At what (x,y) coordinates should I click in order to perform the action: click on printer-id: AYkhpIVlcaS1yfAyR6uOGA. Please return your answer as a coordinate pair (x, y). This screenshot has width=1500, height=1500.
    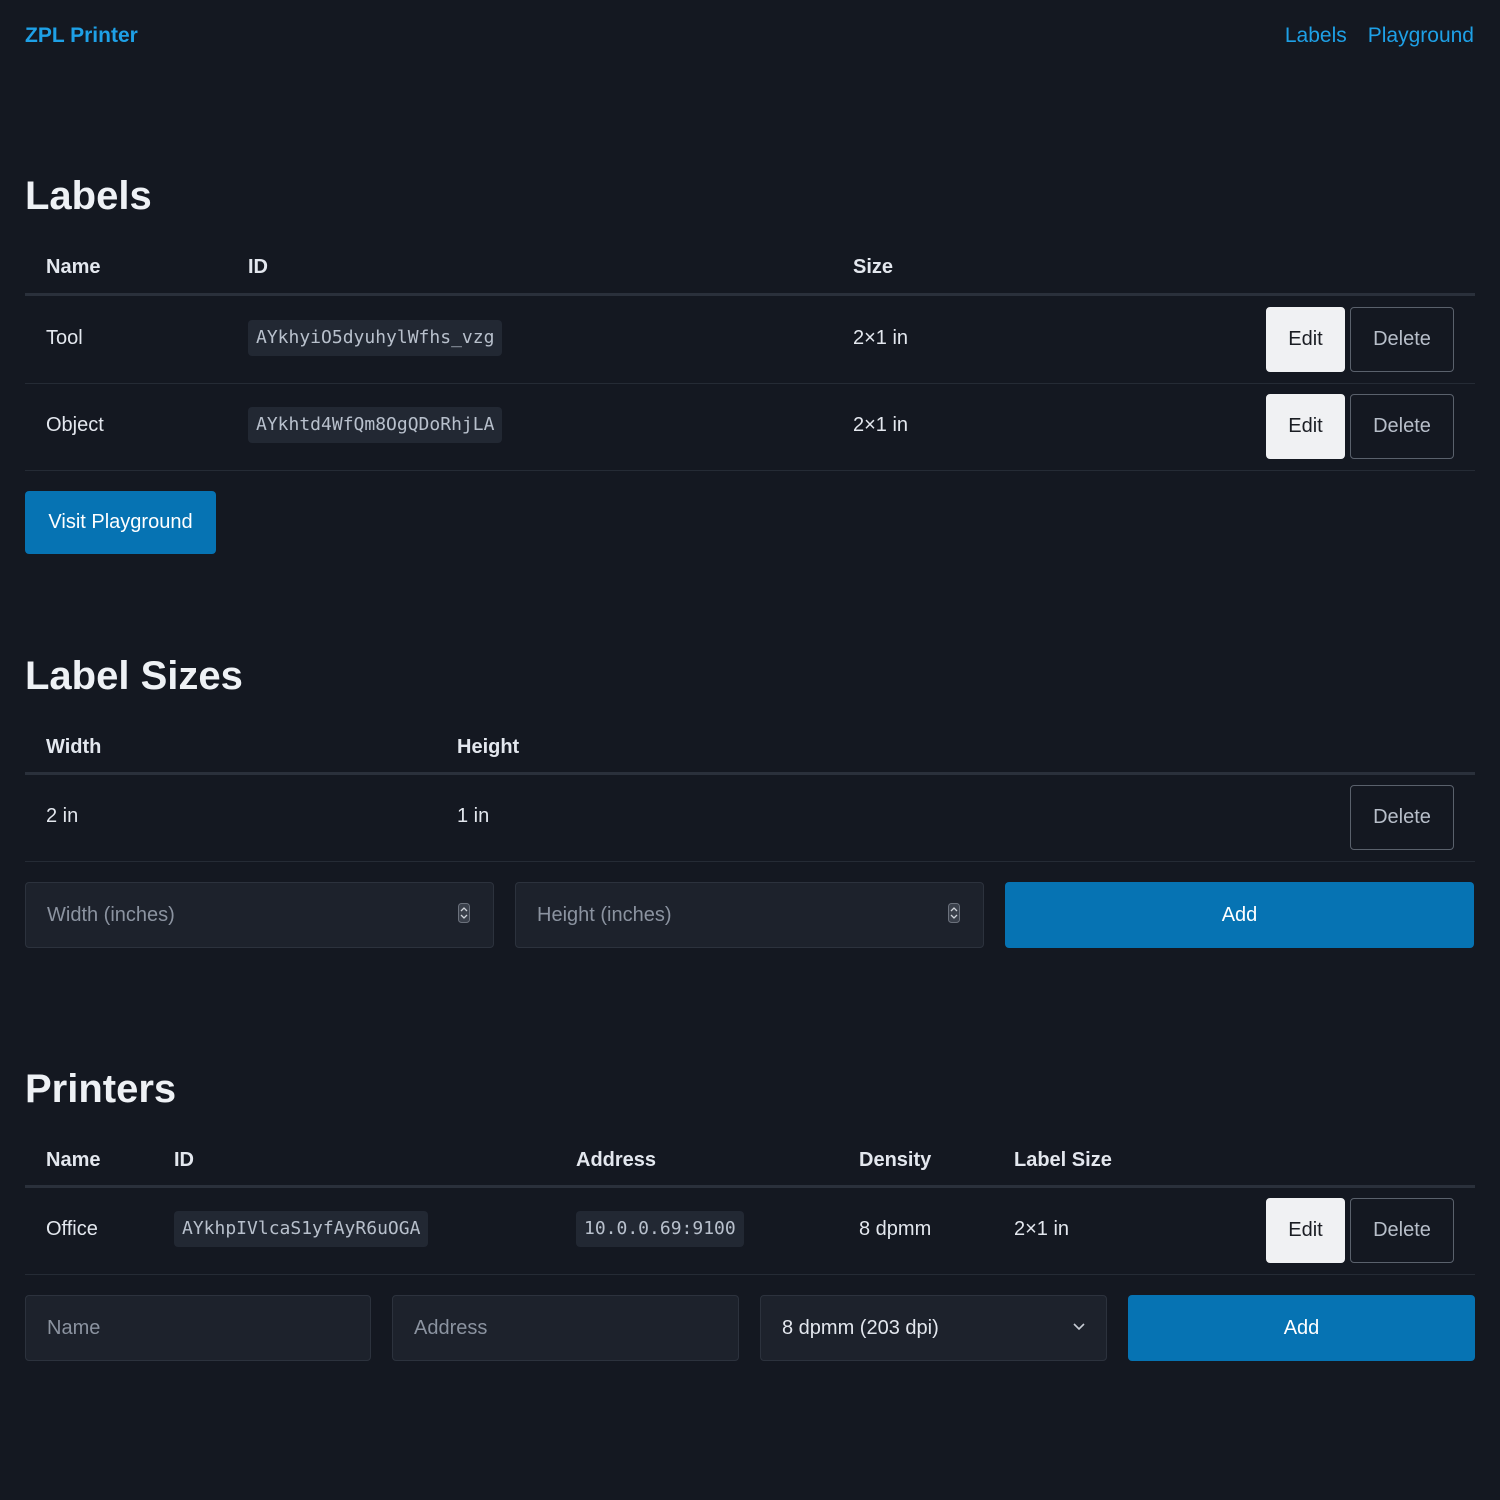
    Looking at the image, I should click on (301, 1229).